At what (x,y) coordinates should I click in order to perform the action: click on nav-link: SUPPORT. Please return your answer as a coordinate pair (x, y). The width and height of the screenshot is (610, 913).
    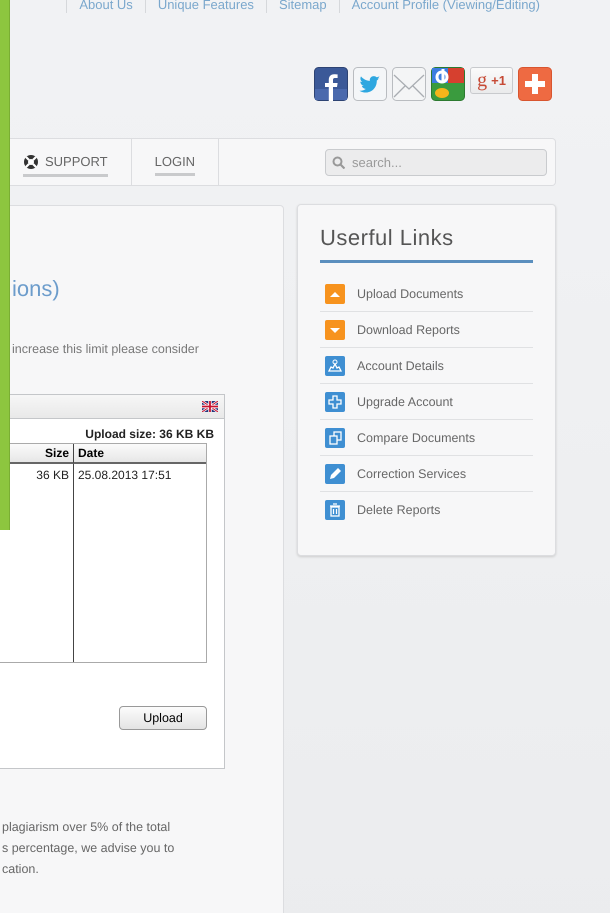
    Looking at the image, I should click on (65, 162).